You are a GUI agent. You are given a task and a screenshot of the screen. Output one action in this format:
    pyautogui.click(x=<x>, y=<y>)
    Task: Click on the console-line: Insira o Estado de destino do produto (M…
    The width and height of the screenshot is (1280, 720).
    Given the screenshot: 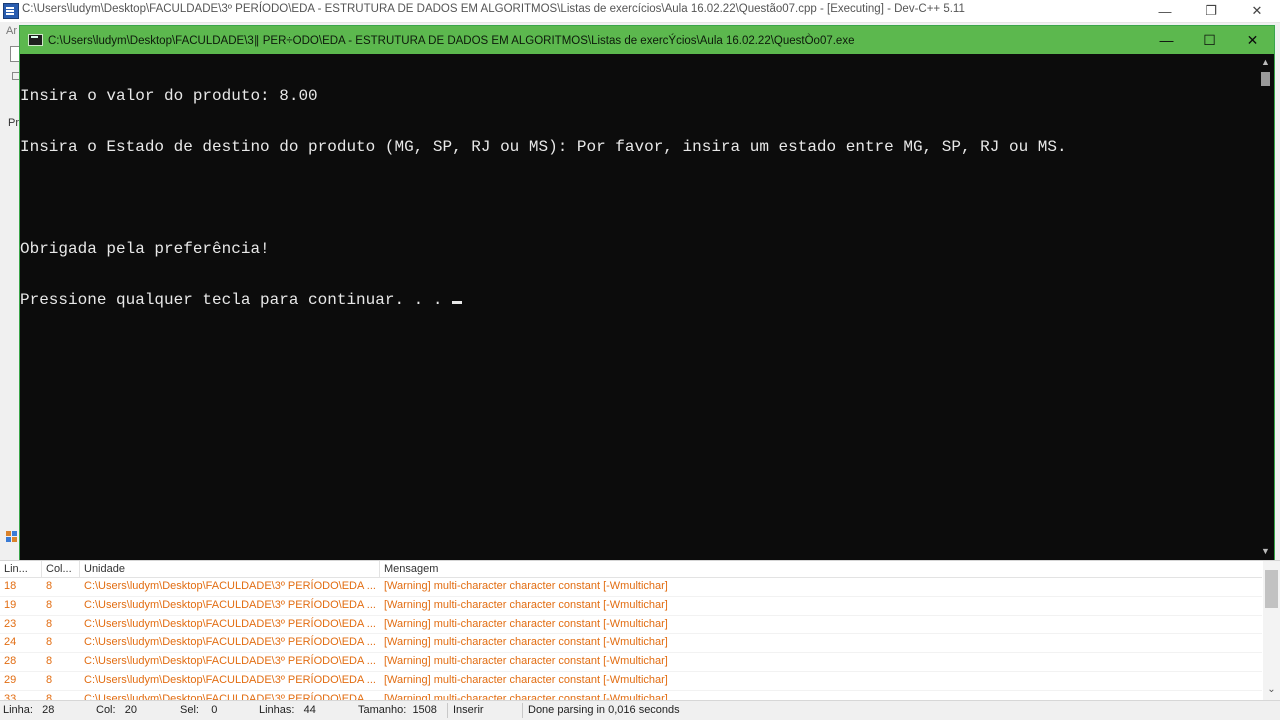 What is the action you would take?
    pyautogui.click(x=543, y=147)
    